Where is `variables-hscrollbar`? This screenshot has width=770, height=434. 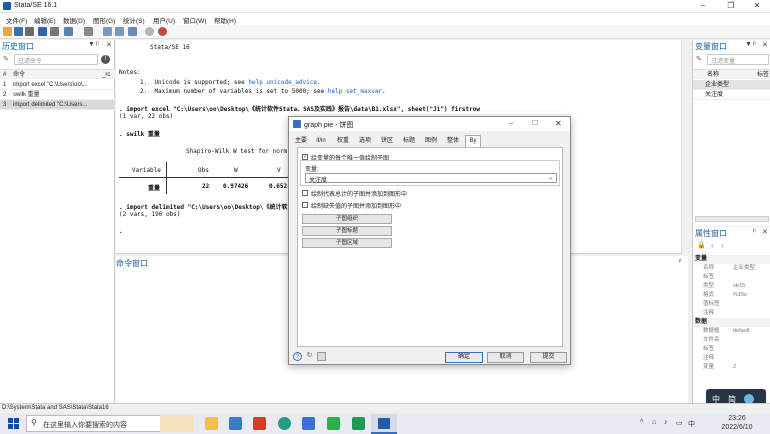
variables-hscrollbar is located at coordinates (732, 219).